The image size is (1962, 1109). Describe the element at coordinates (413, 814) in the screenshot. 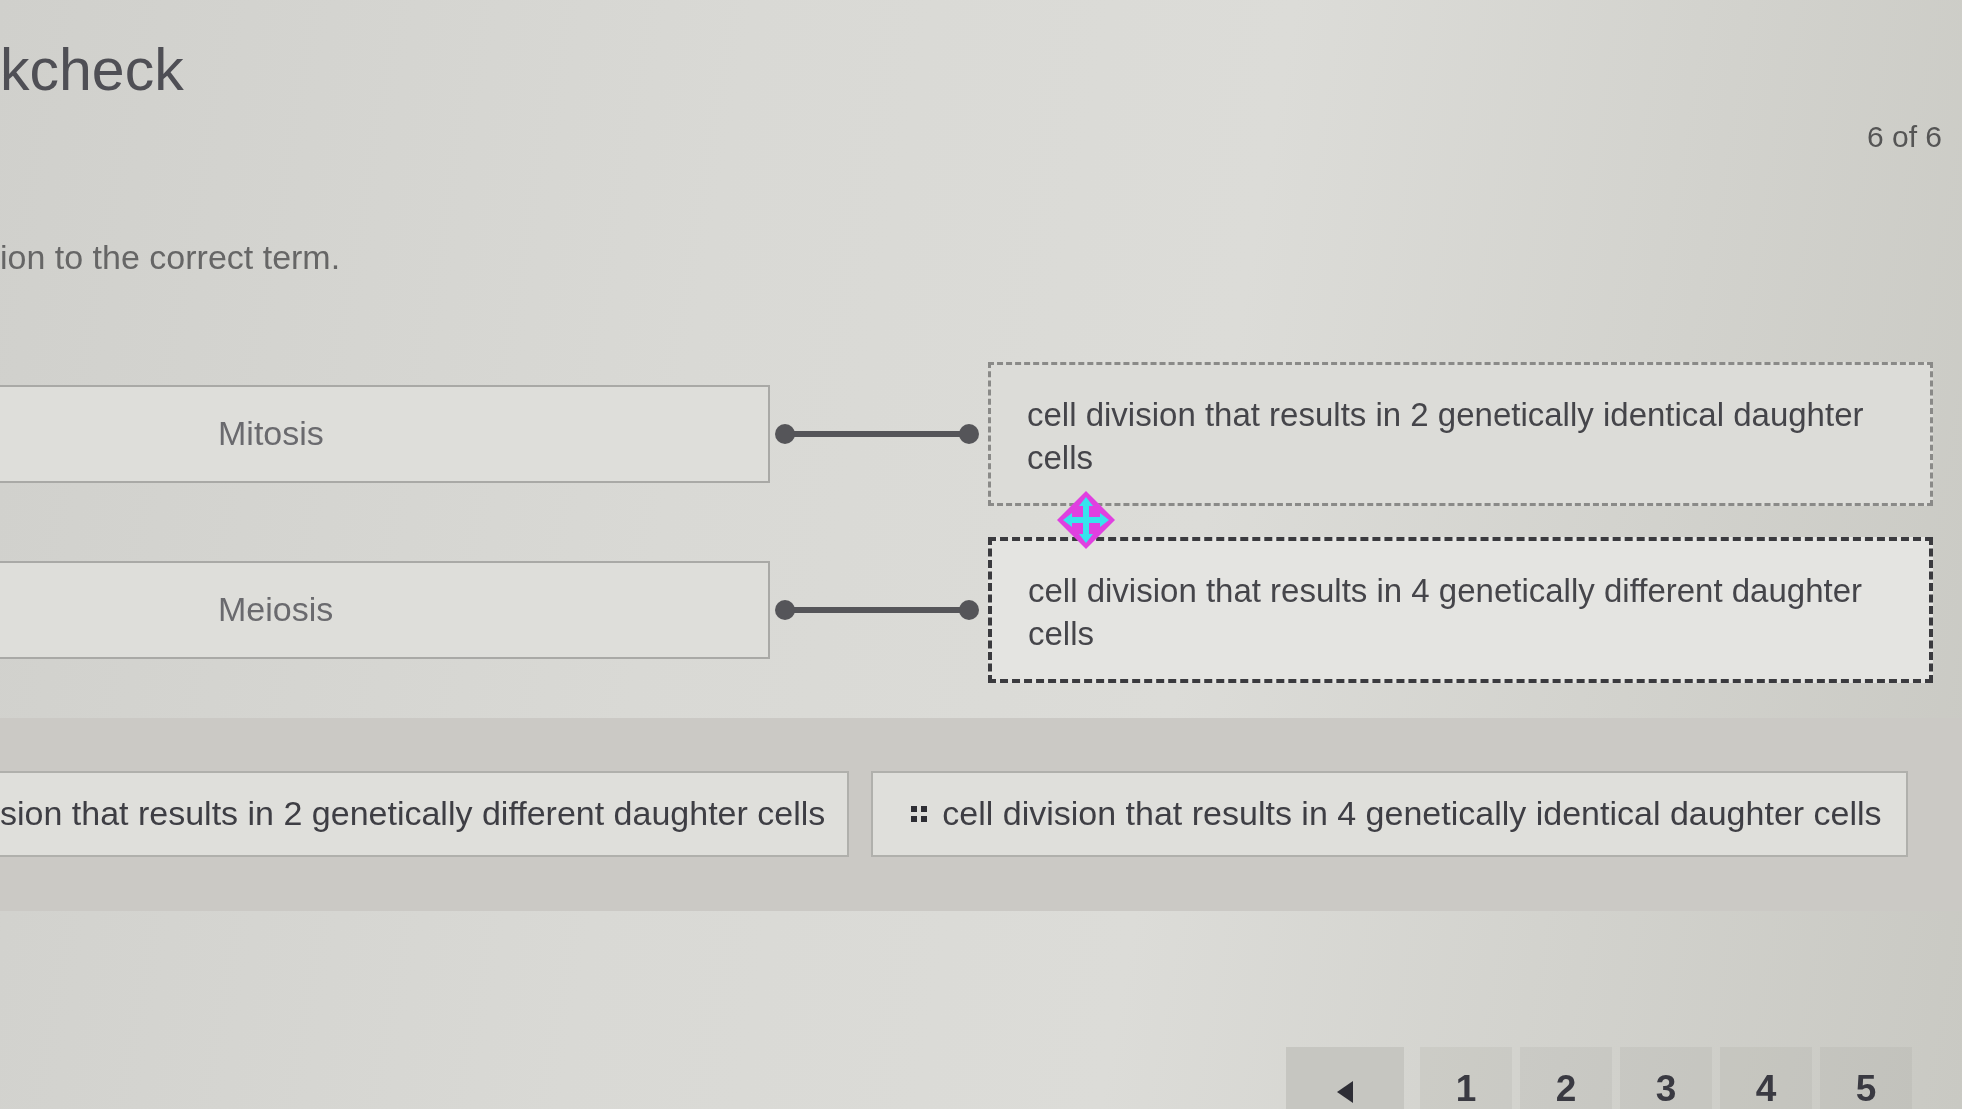

I see `answer-text: sion that results in 2 genetically different daughter cells` at that location.